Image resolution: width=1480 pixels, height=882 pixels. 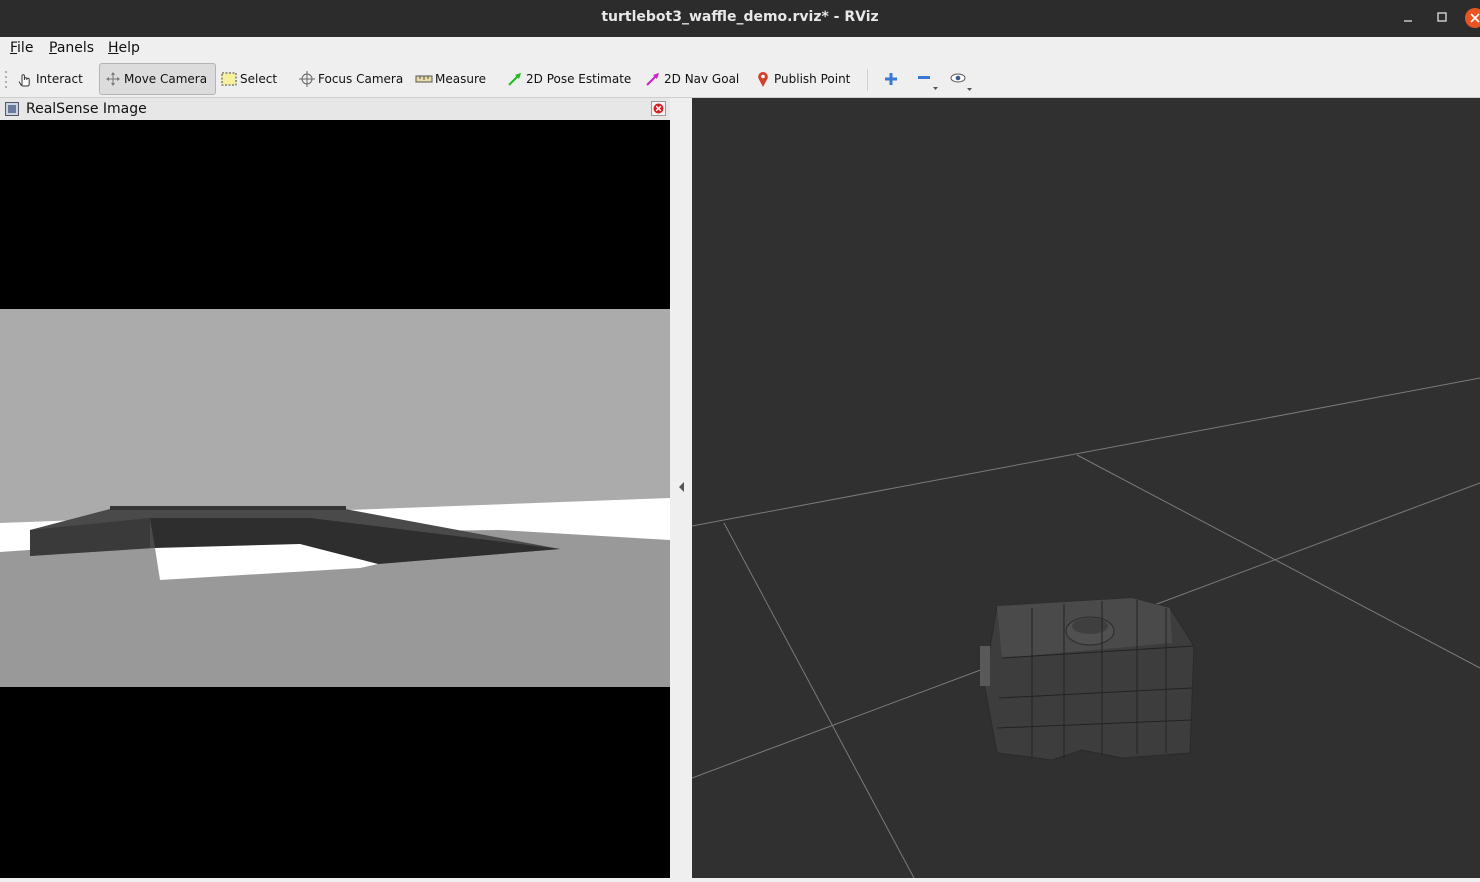 I want to click on tool-2d-nav-goal: 2D Nav Goal, so click(x=691, y=79).